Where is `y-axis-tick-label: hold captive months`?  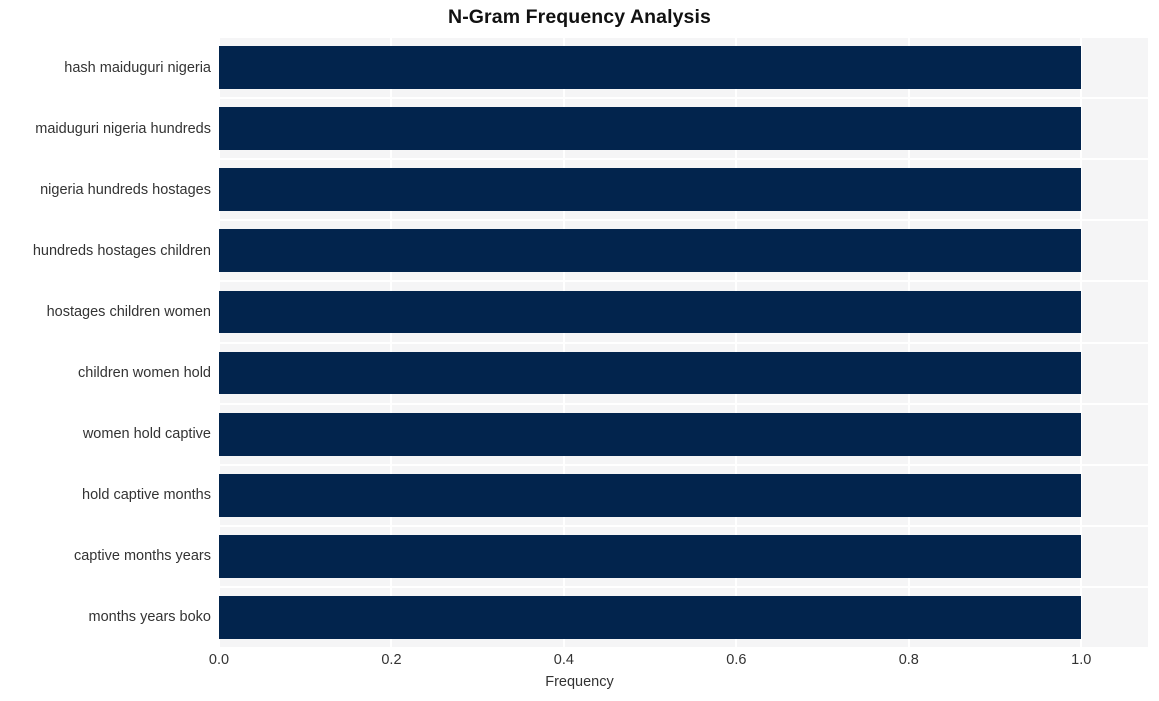 y-axis-tick-label: hold captive months is located at coordinates (146, 495).